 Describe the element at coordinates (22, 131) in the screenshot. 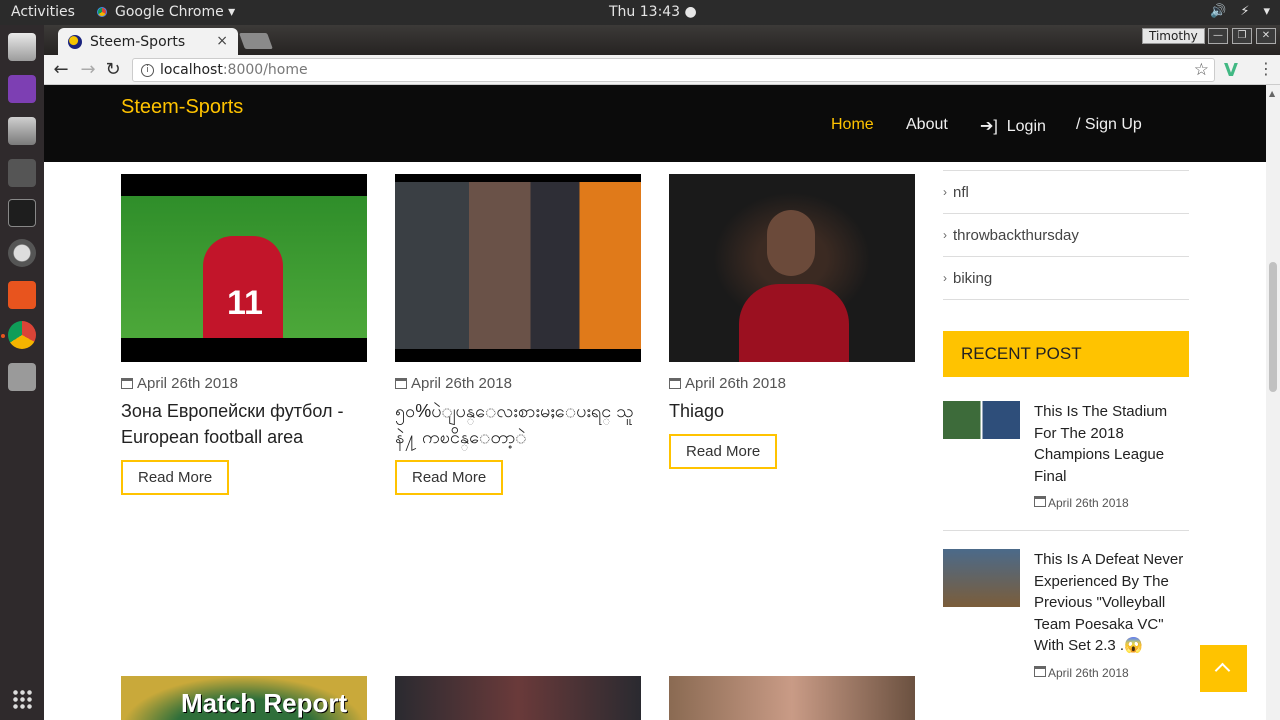

I see `install-icon` at that location.